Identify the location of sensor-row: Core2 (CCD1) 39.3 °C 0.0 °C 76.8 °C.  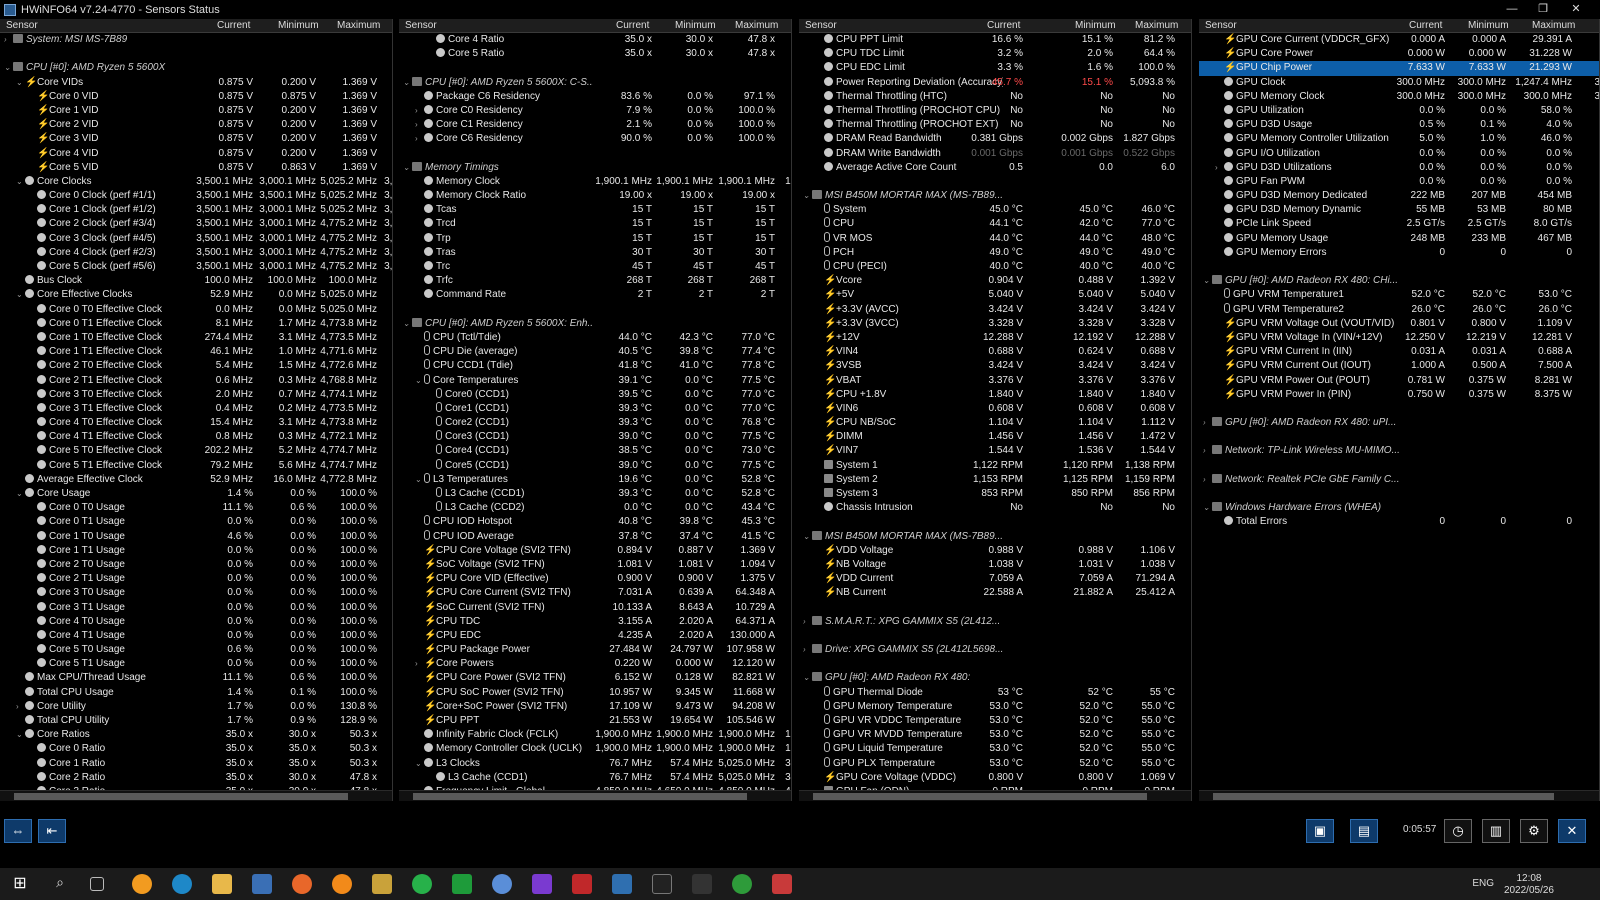
(595, 423).